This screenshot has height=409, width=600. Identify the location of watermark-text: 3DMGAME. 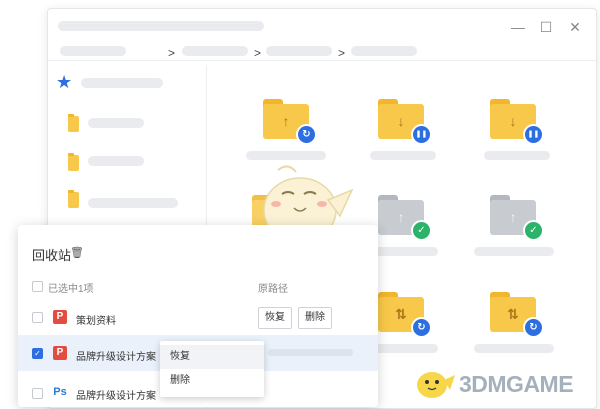
(516, 384).